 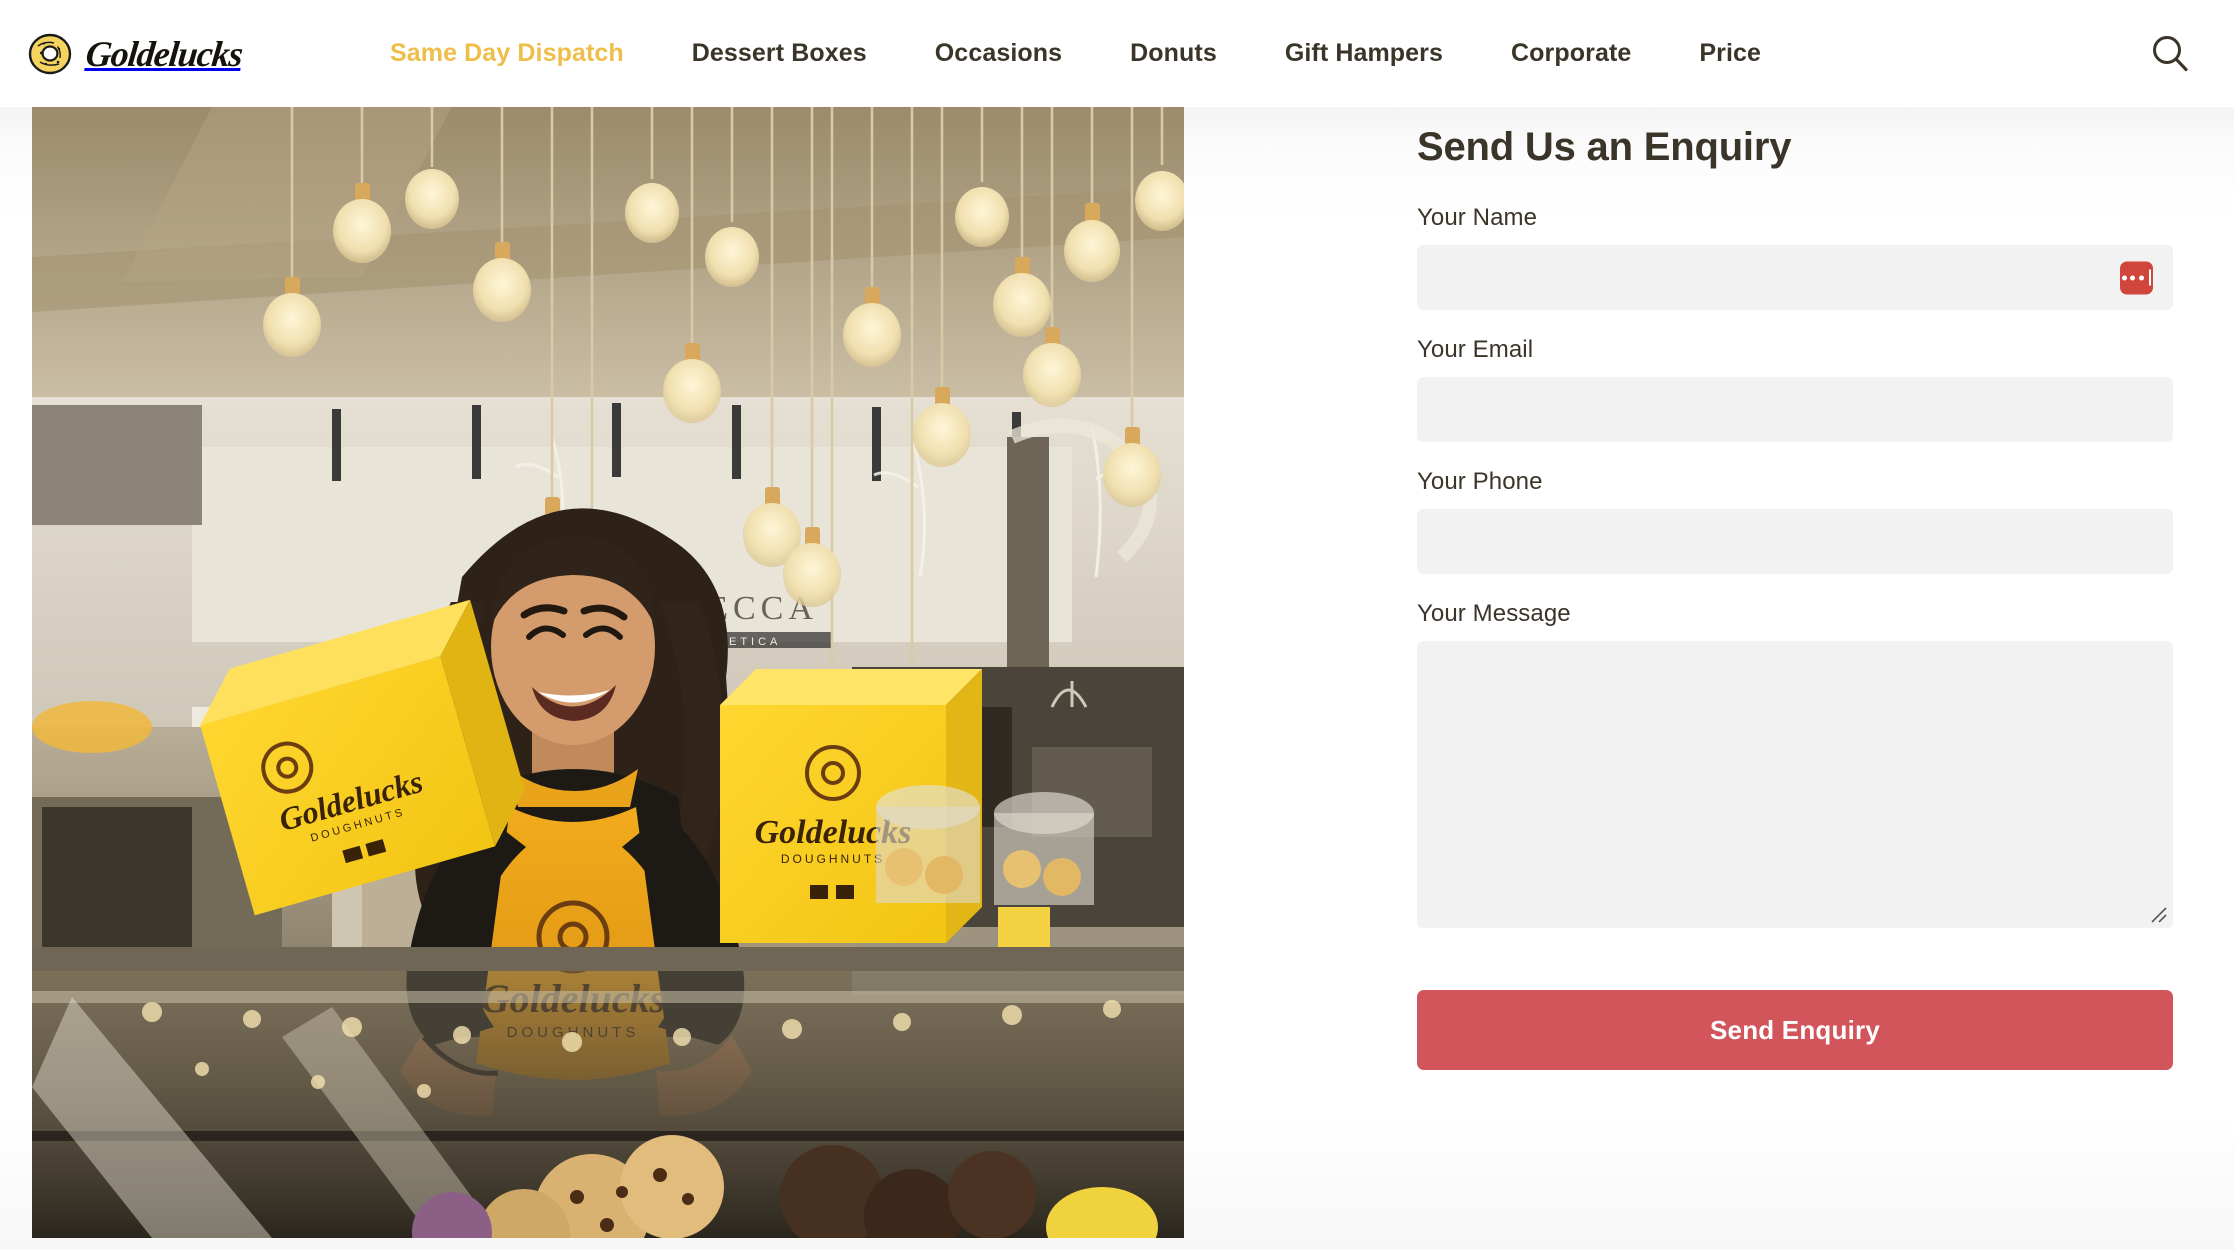 What do you see at coordinates (1173, 53) in the screenshot?
I see `nav-item-donuts: Donuts` at bounding box center [1173, 53].